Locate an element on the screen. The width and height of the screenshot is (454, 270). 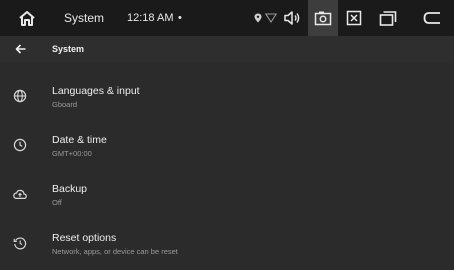
item-title: Date & time is located at coordinates (79, 140).